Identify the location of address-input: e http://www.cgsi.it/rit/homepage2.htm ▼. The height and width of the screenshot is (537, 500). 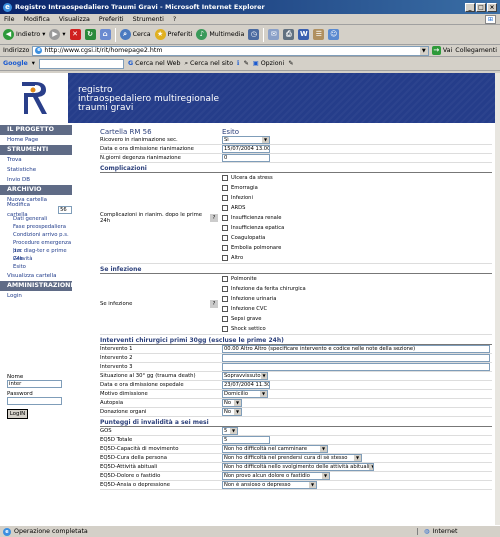
(230, 50).